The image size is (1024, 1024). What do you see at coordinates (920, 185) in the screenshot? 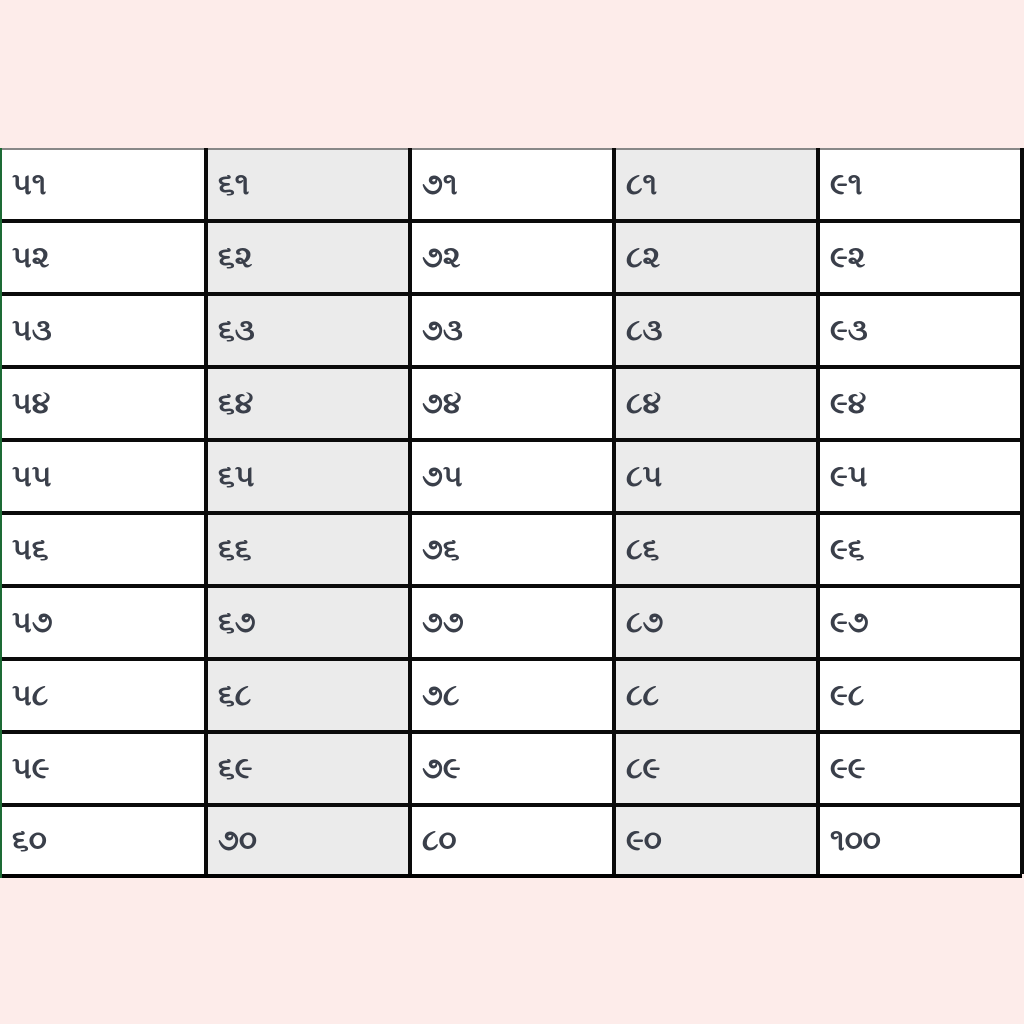
I see `table-cell: ૯૧` at bounding box center [920, 185].